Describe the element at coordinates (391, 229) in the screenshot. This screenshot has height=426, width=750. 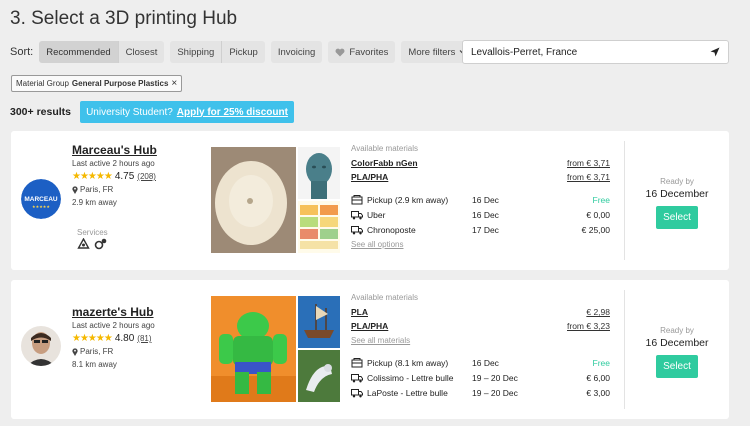
I see `shipping-name: Chronoposte` at that location.